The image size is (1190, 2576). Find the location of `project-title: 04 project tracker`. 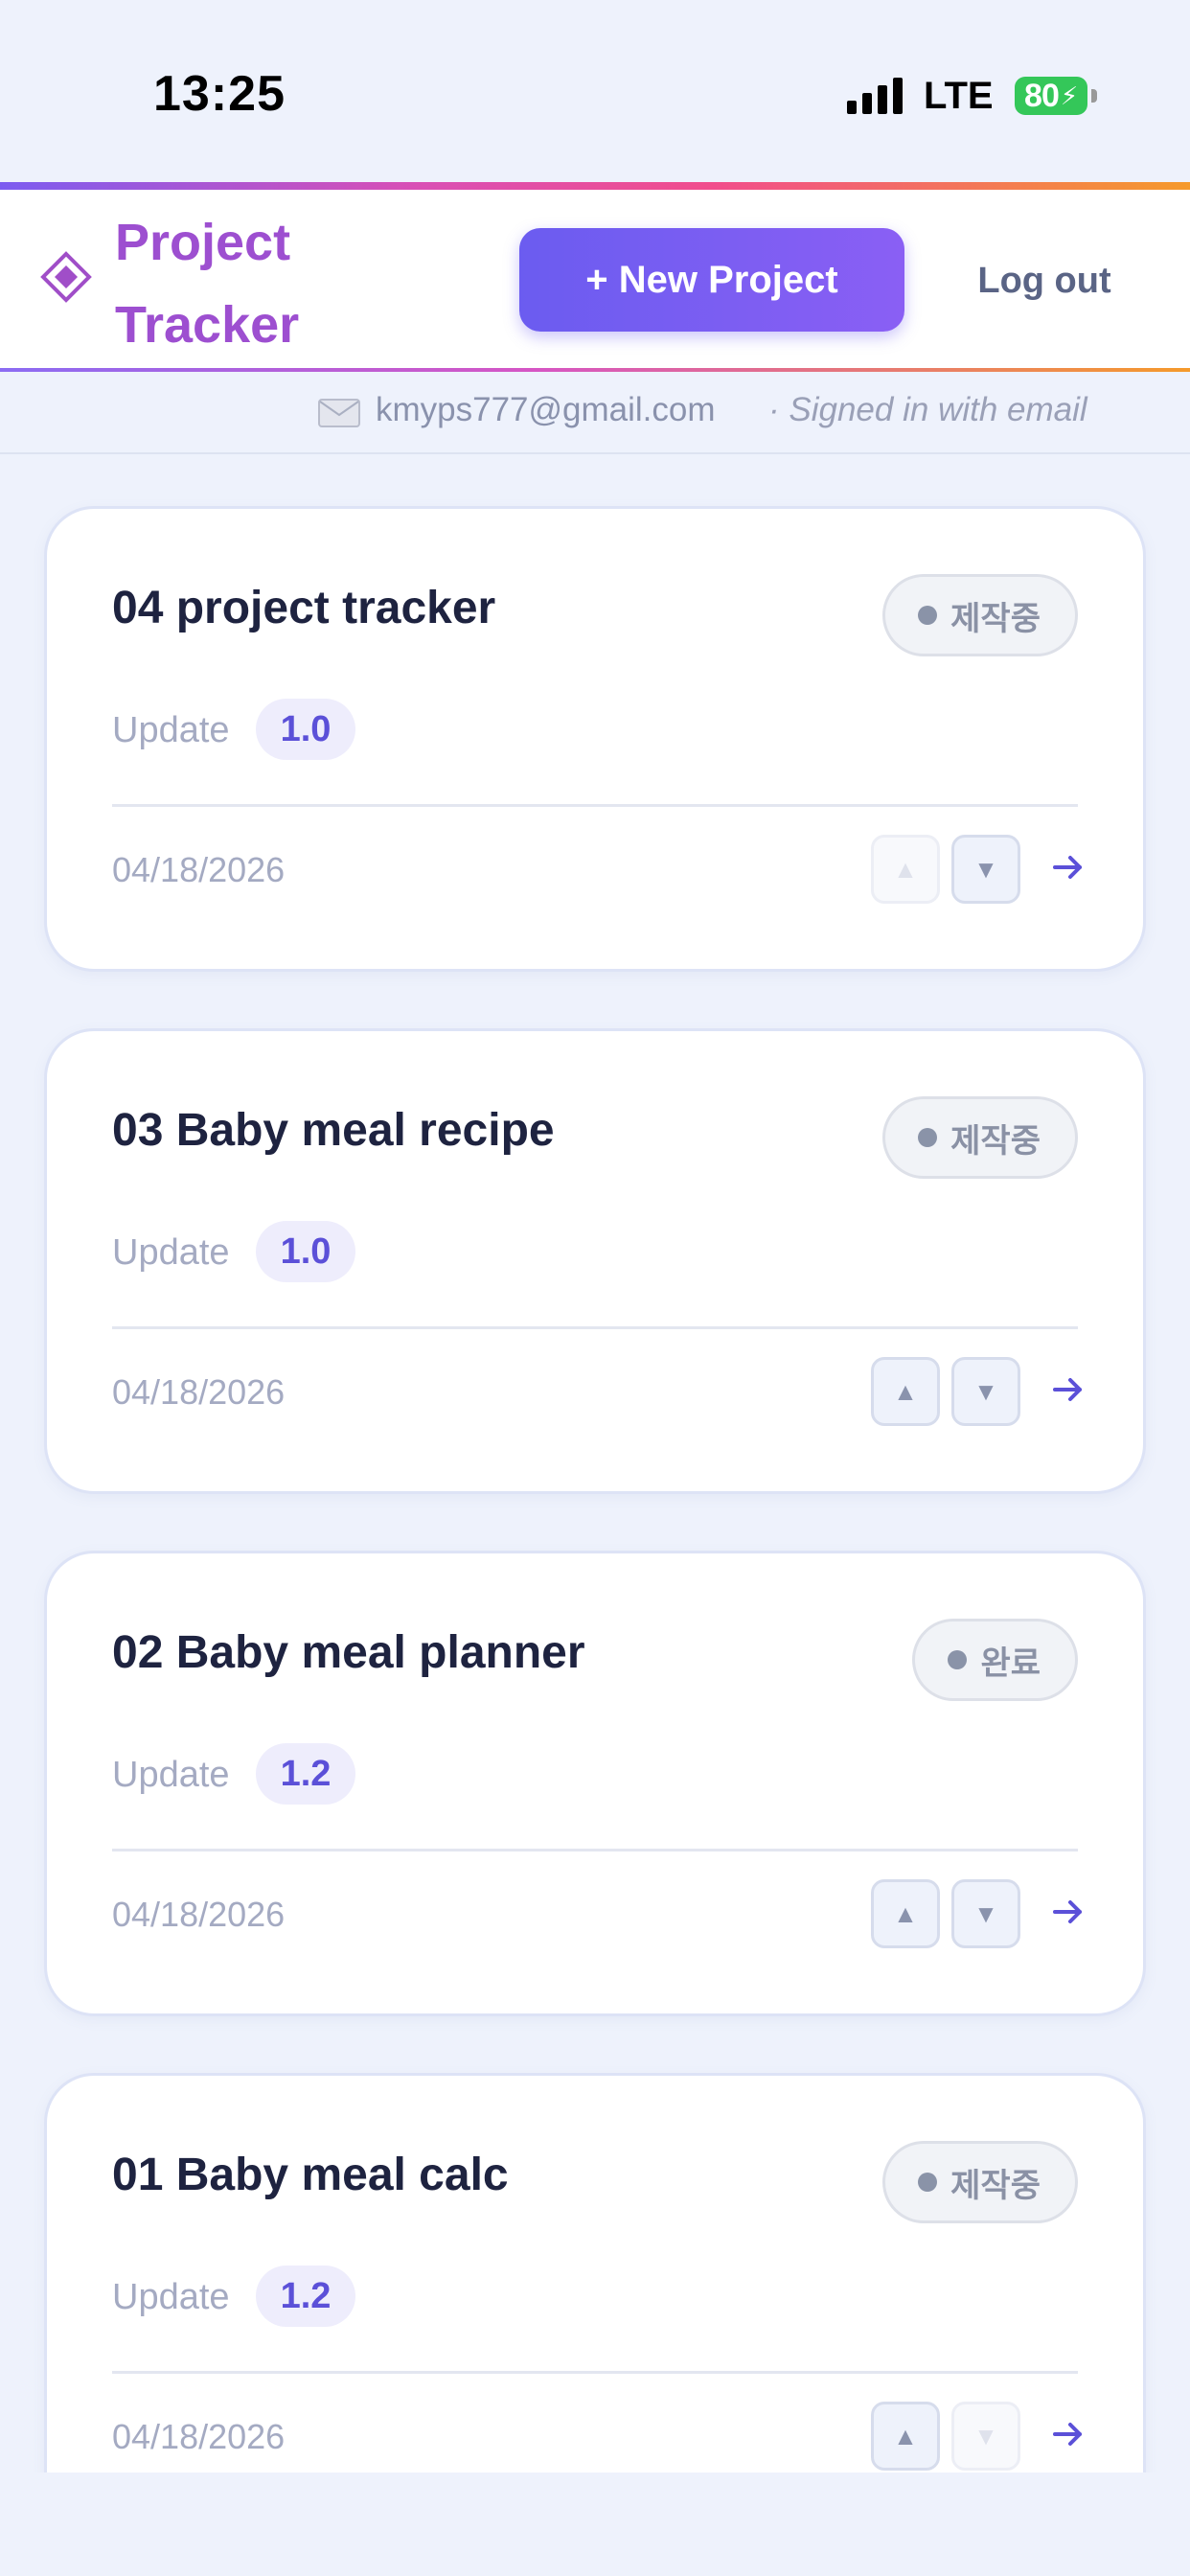

project-title: 04 project tracker is located at coordinates (304, 608).